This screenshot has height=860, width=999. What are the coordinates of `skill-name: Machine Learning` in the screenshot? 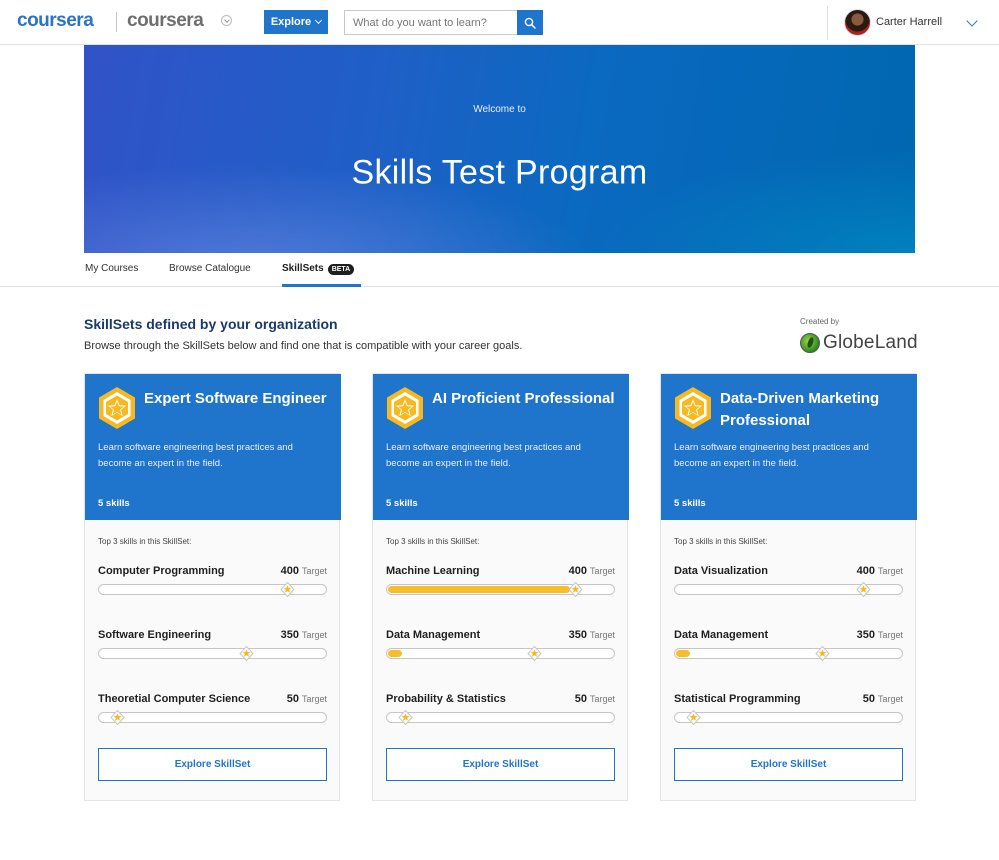 It's located at (433, 571).